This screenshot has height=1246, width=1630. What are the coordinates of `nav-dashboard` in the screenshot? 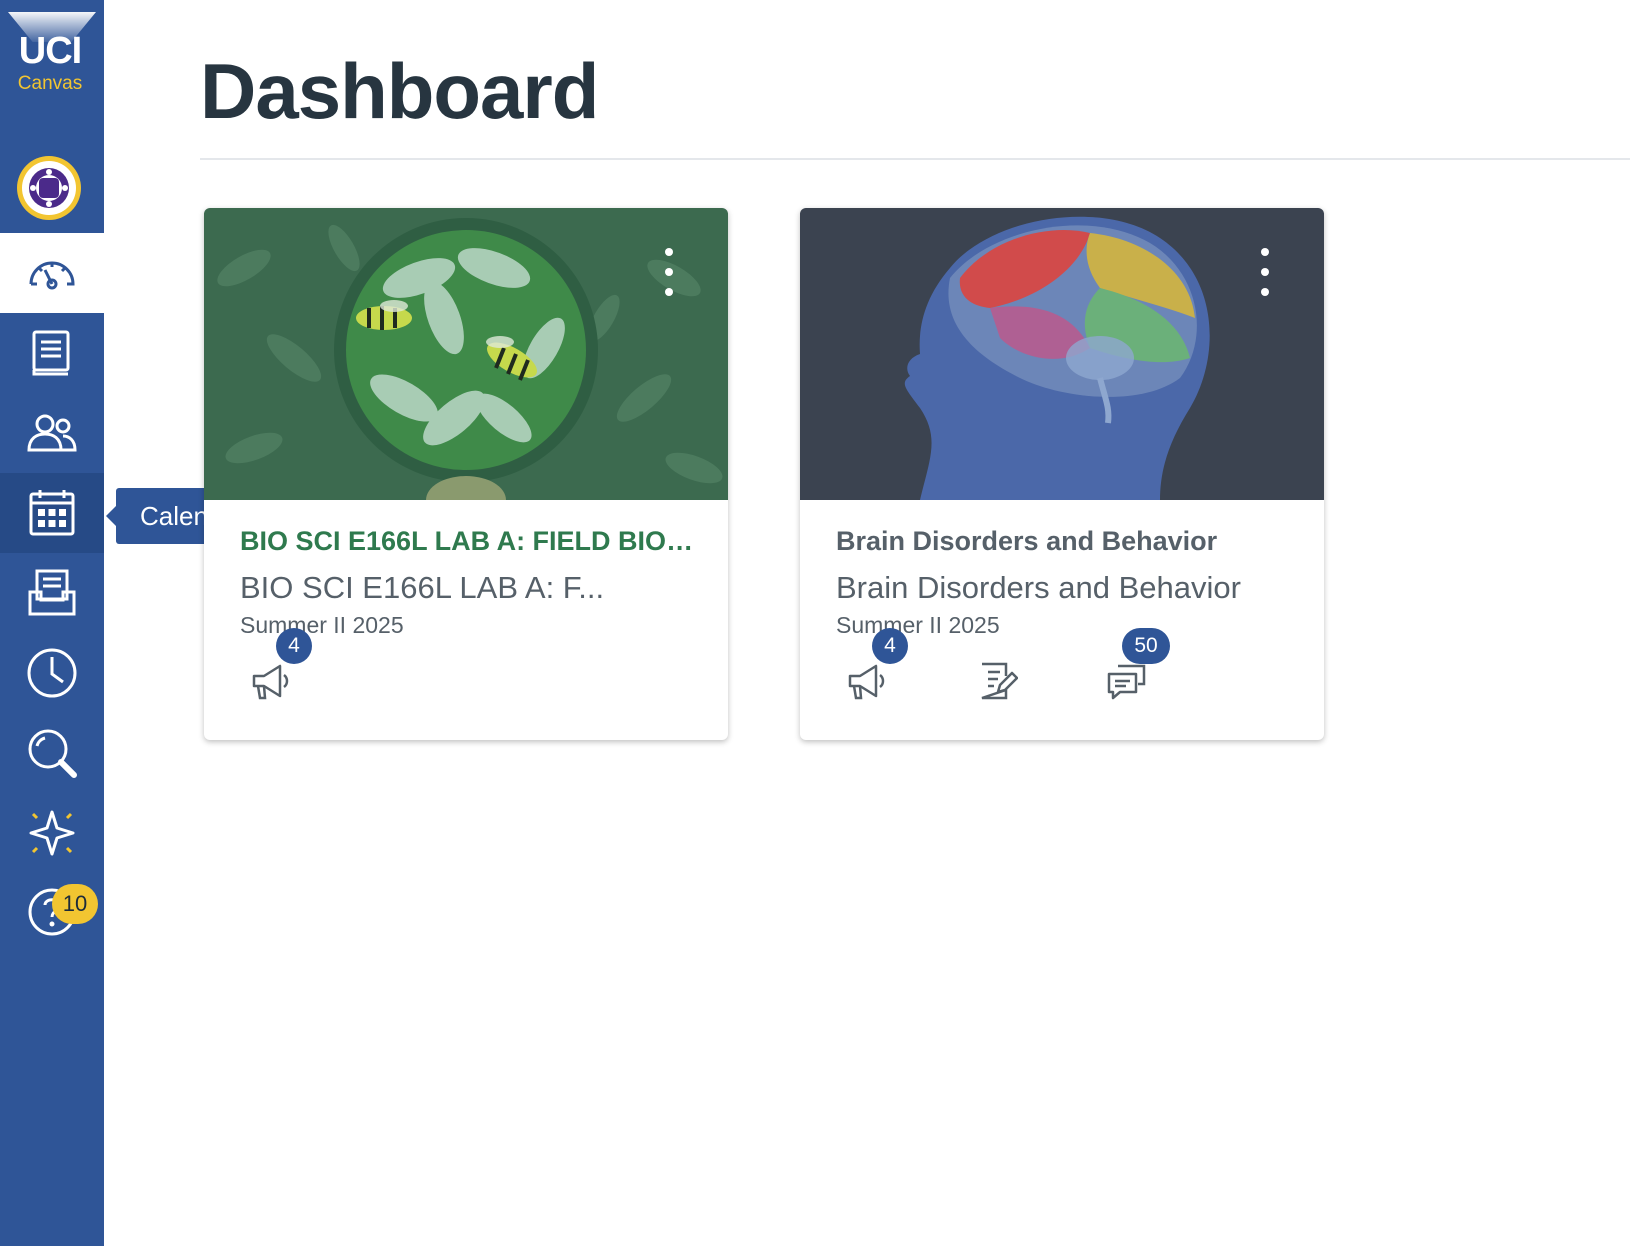 It's located at (52, 273).